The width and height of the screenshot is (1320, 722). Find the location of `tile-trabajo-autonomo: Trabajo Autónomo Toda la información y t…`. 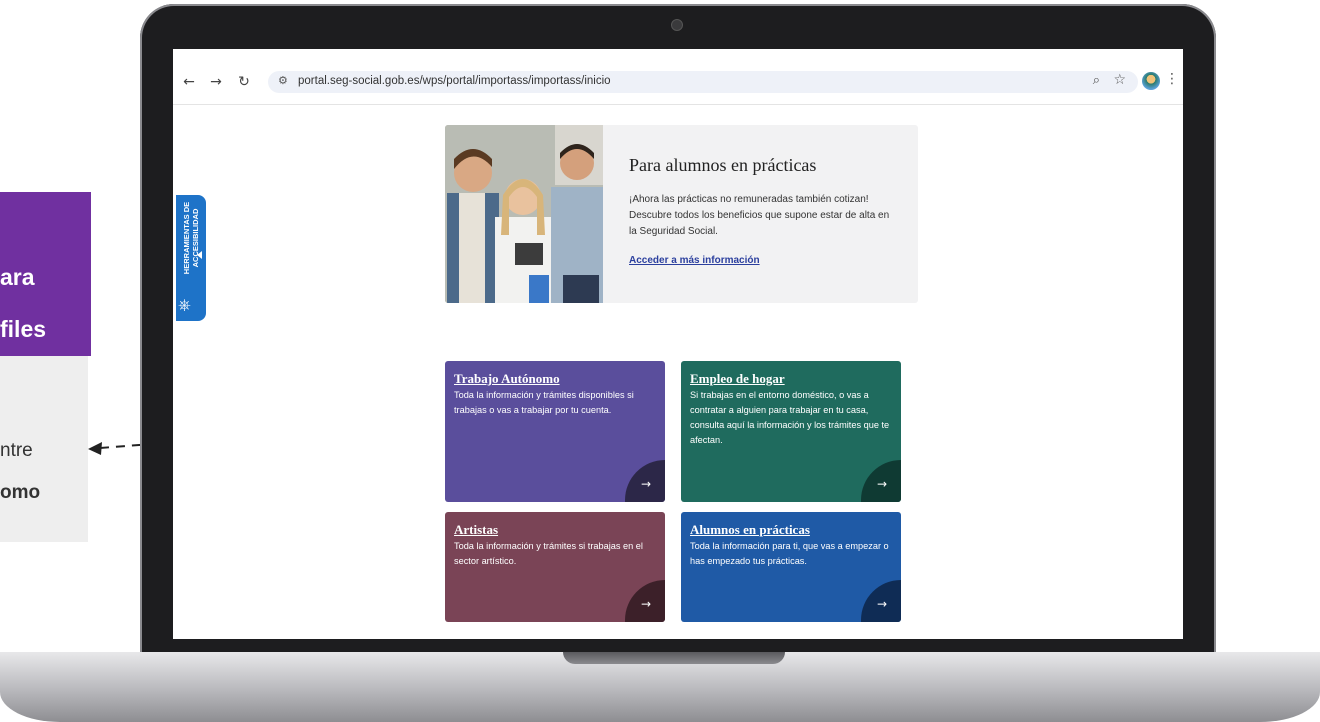

tile-trabajo-autonomo: Trabajo Autónomo Toda la información y t… is located at coordinates (555, 431).